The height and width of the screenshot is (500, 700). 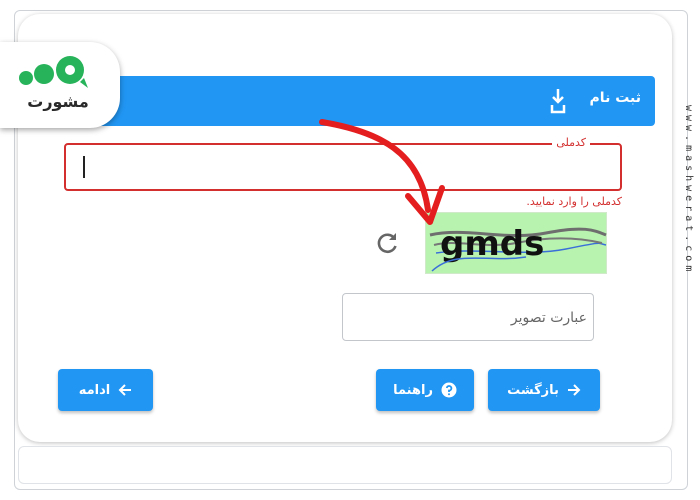 I want to click on site-logo: مشورت, so click(x=60, y=85).